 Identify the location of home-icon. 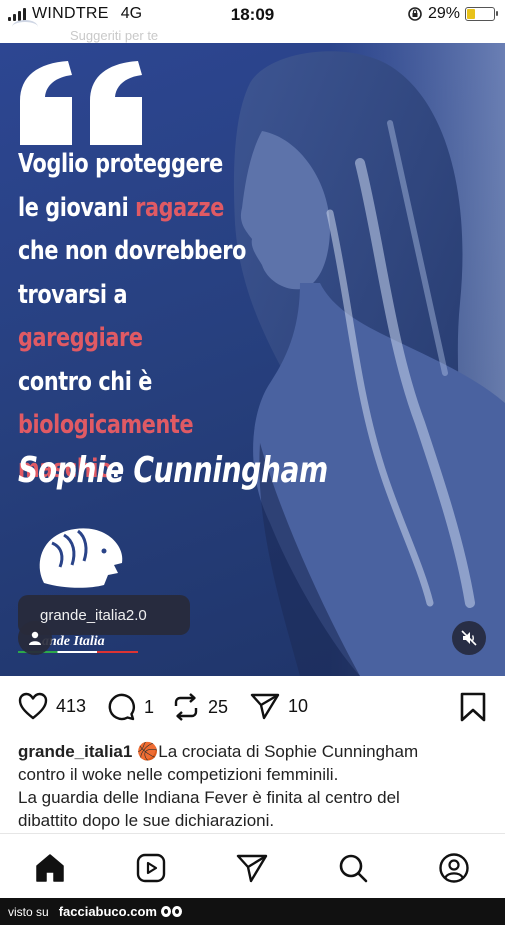
(50, 868).